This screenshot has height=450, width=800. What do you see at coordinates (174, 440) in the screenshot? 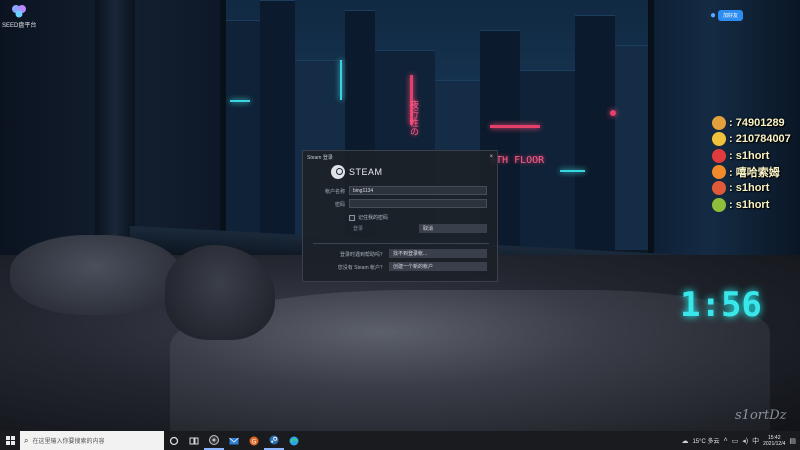
I see `cortana-icon` at bounding box center [174, 440].